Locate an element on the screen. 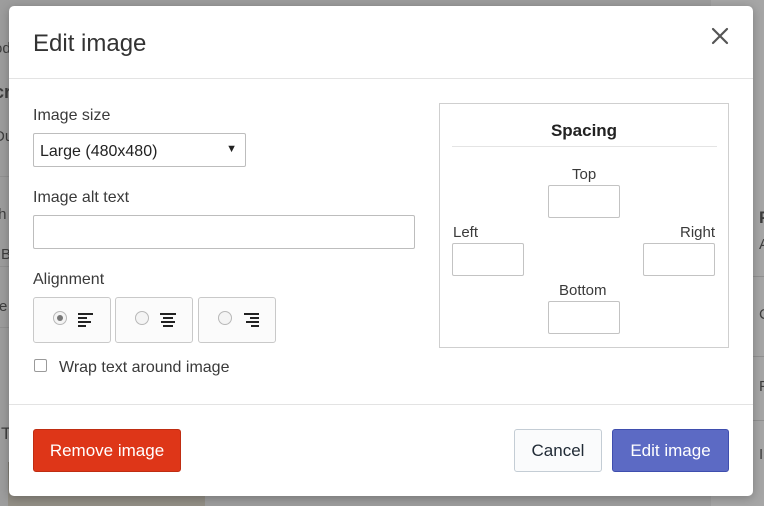  align-right-radio is located at coordinates (225, 318).